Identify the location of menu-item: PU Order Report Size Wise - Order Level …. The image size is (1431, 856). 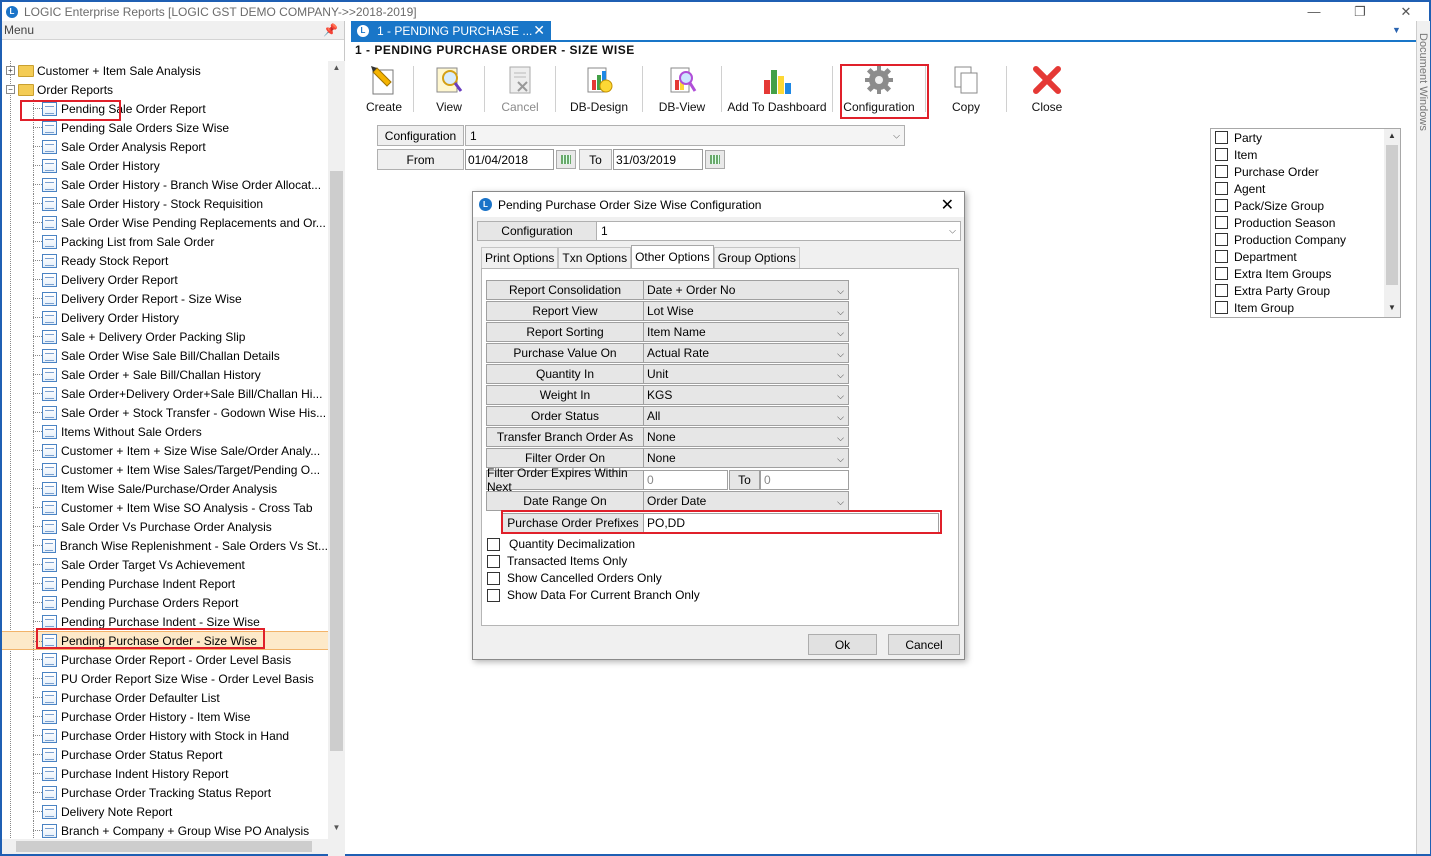
(165, 678).